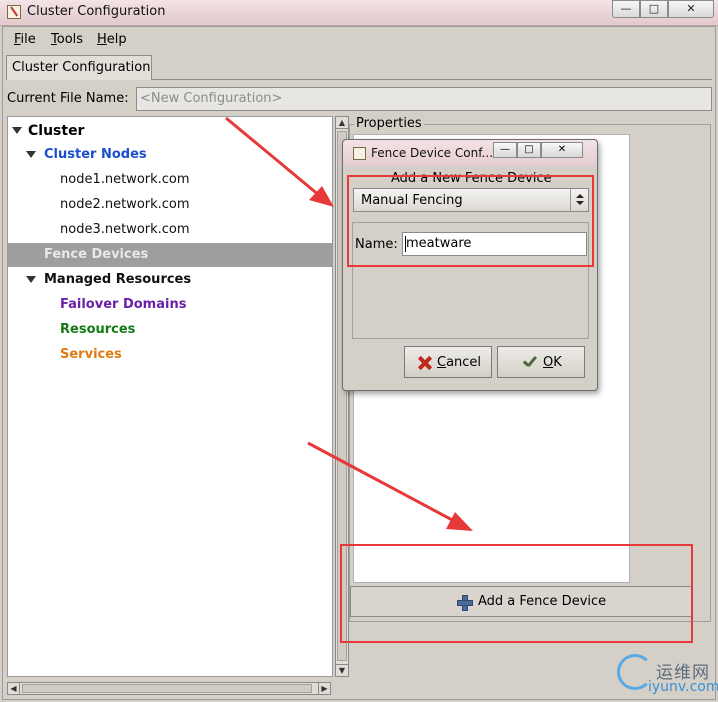  What do you see at coordinates (56, 131) in the screenshot?
I see `tree-item-label: Cluster` at bounding box center [56, 131].